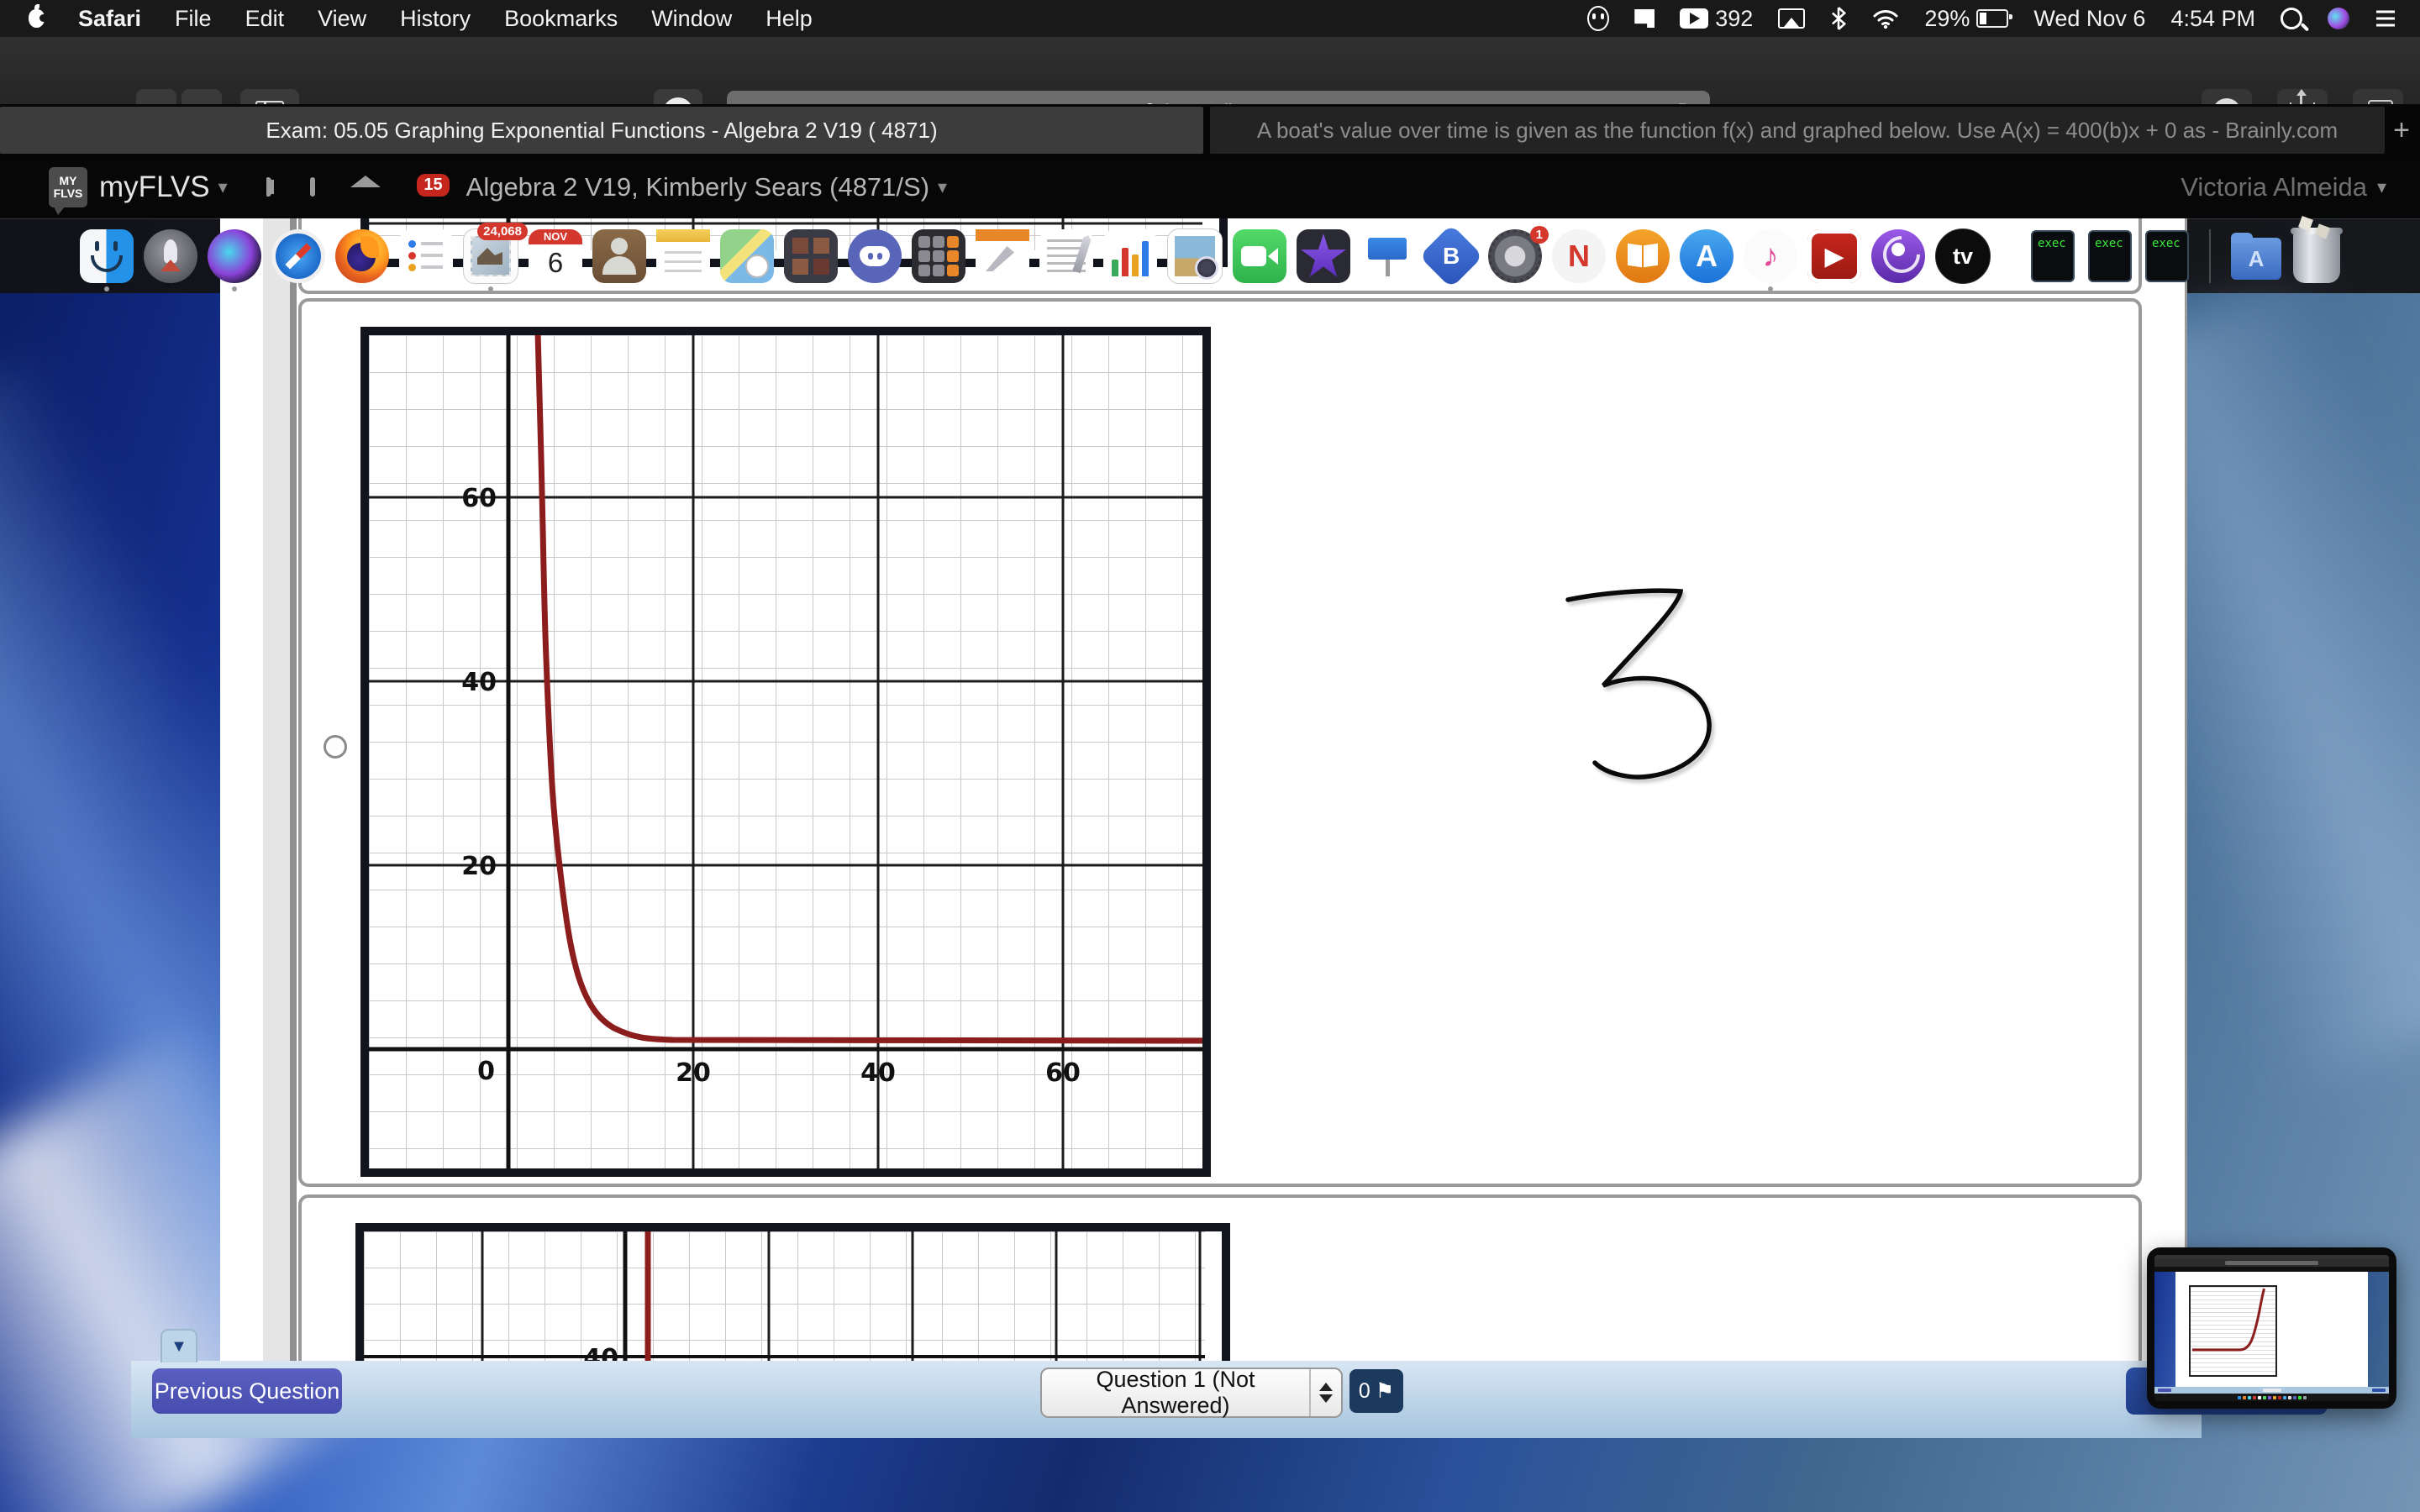 This screenshot has width=2420, height=1512. Describe the element at coordinates (2212, 19) in the screenshot. I see `menubar-time: 4:54 PM` at that location.